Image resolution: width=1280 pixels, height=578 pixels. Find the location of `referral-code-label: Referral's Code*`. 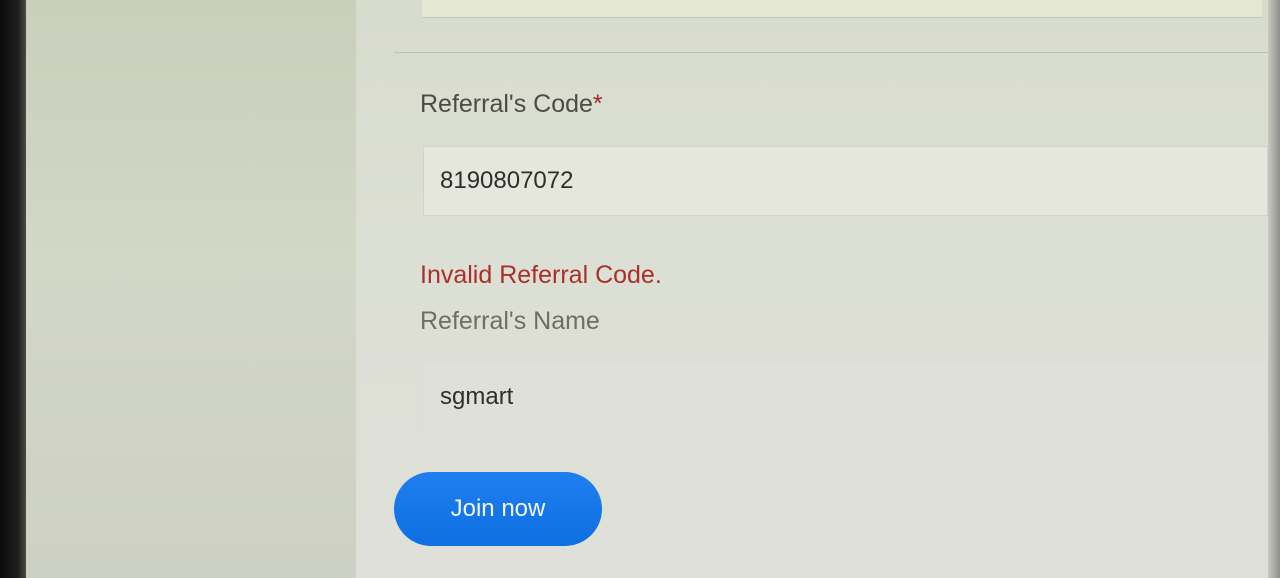

referral-code-label: Referral's Code* is located at coordinates (511, 104).